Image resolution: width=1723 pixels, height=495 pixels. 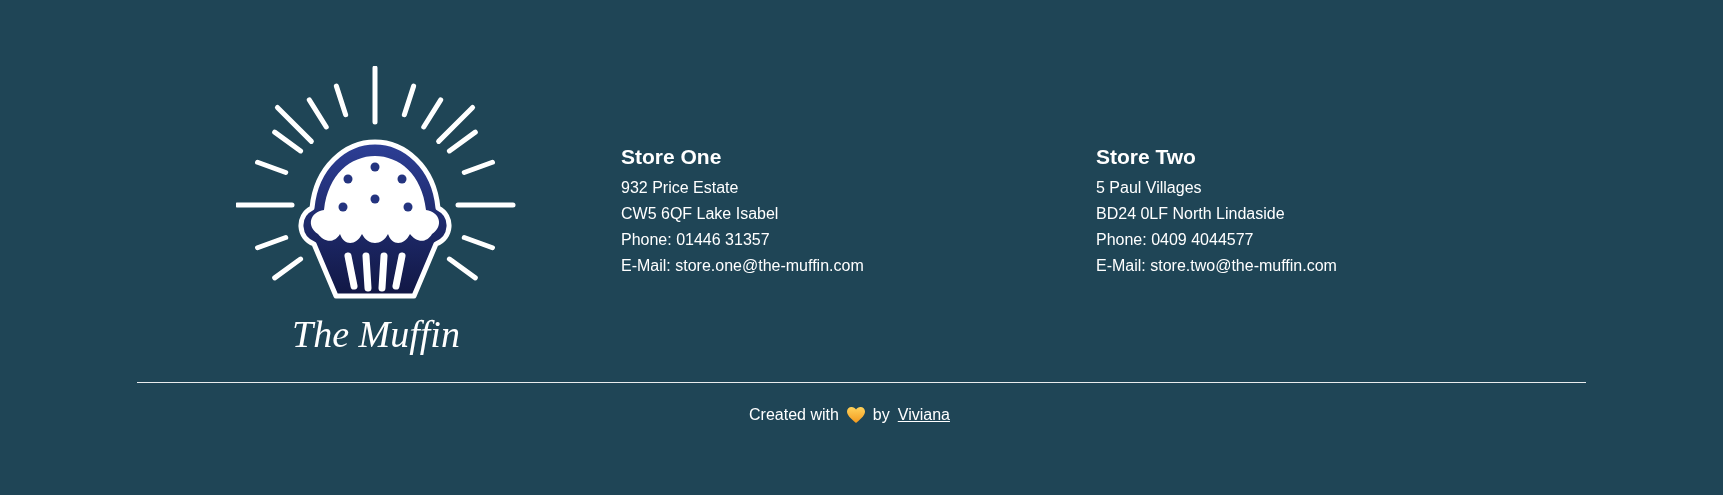 I want to click on logo-text: The Muffin, so click(x=376, y=334).